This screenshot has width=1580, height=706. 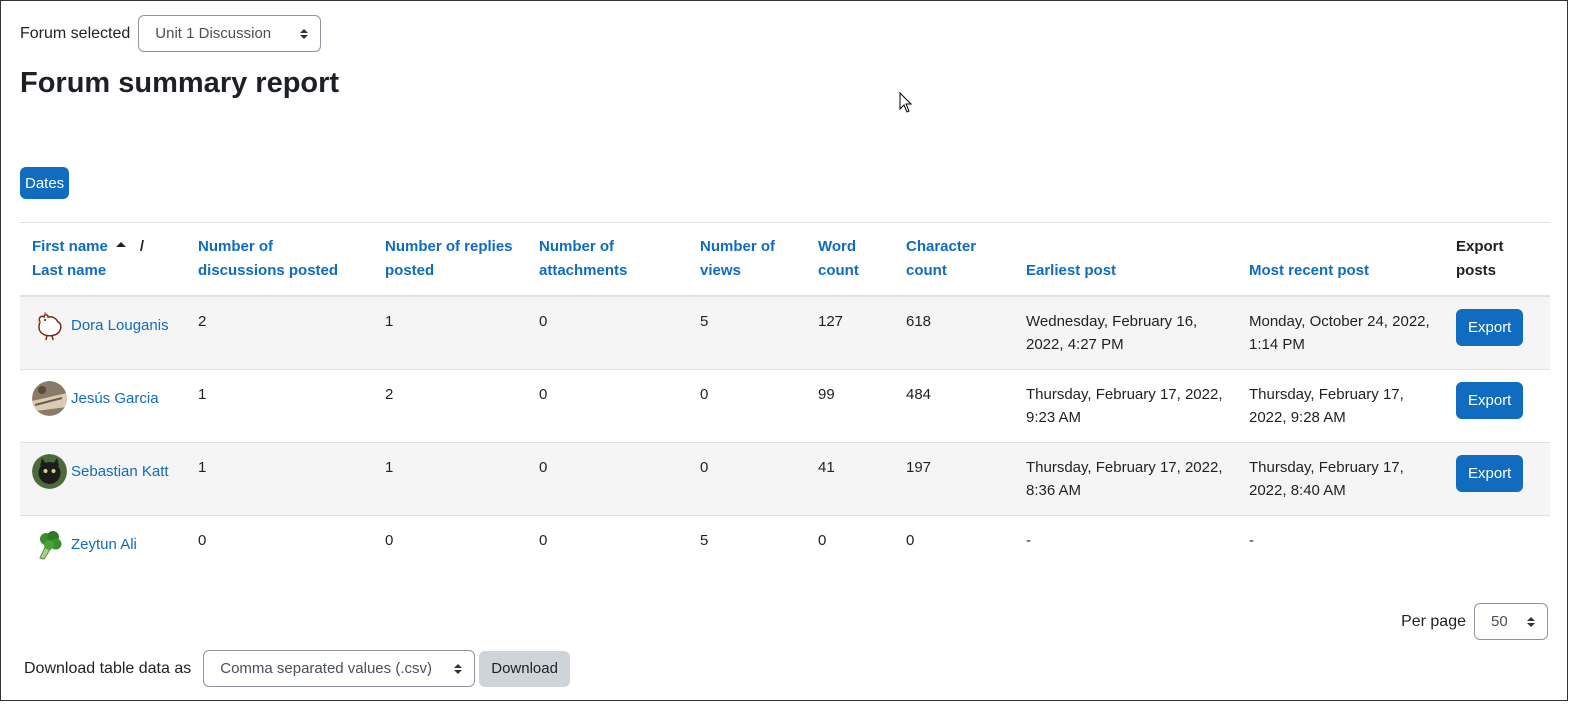 I want to click on cell-recent-post: Monday, October 24, 2022, 1:14 PM, so click(x=1340, y=332).